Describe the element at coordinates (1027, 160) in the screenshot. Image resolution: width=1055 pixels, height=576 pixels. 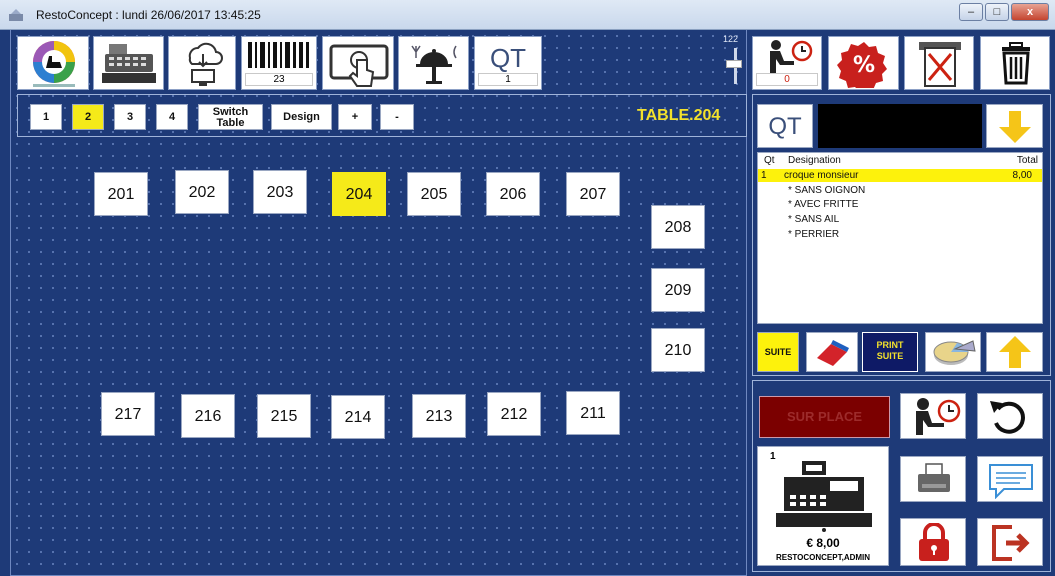
I see `header-total: Total` at that location.